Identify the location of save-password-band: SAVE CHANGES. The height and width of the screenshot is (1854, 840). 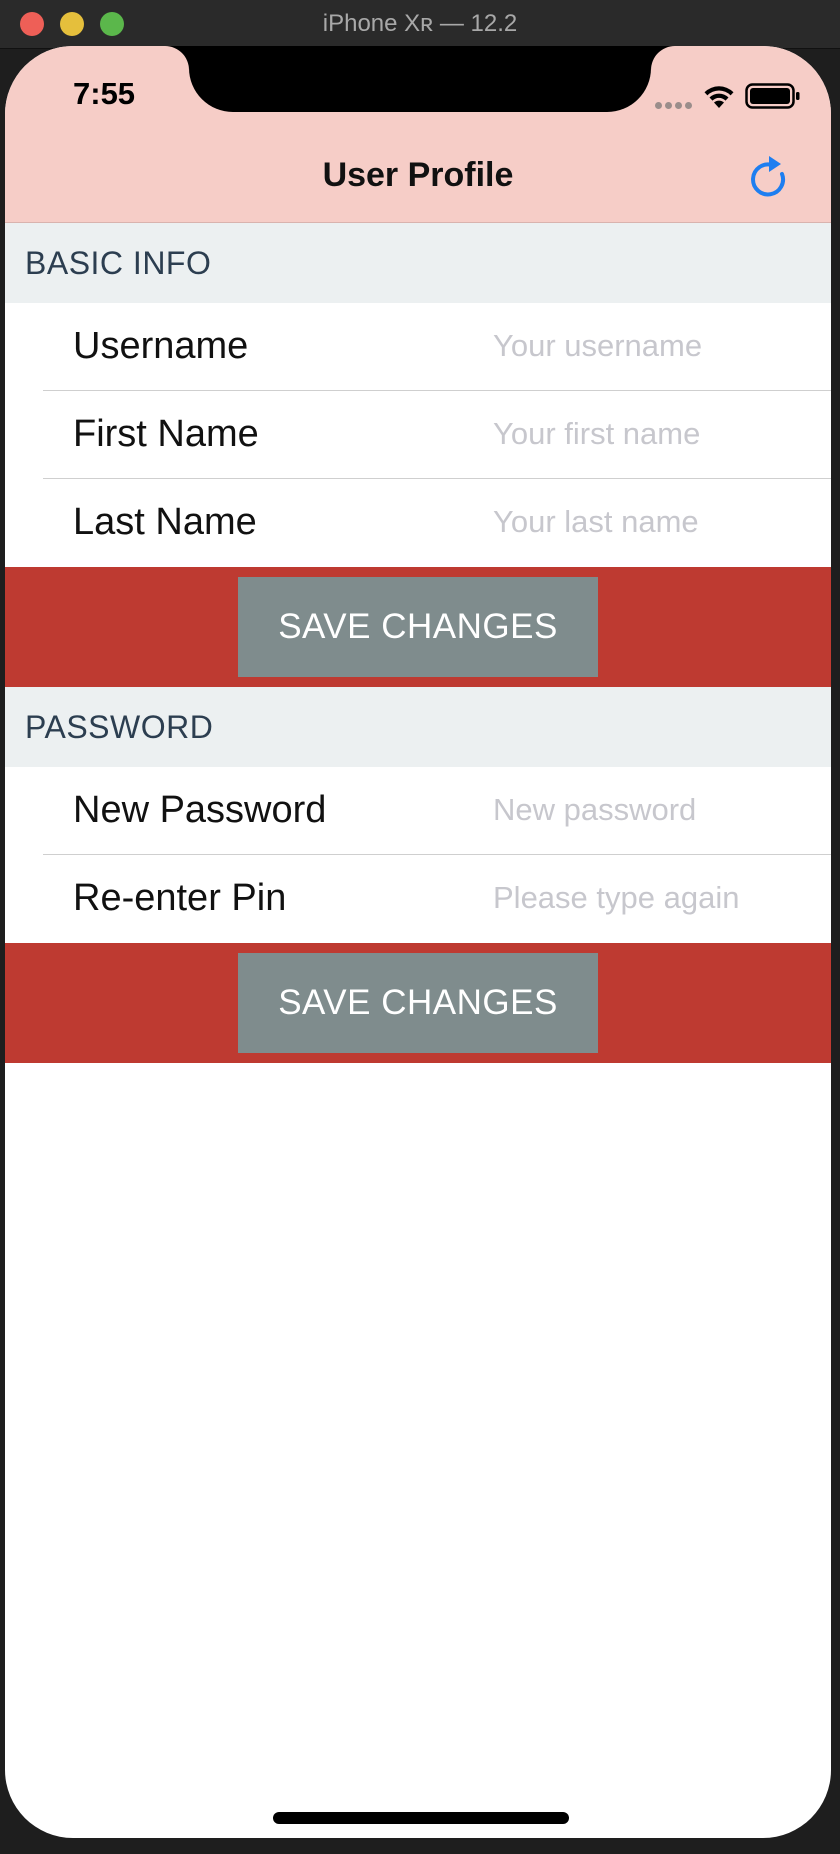
(418, 1003).